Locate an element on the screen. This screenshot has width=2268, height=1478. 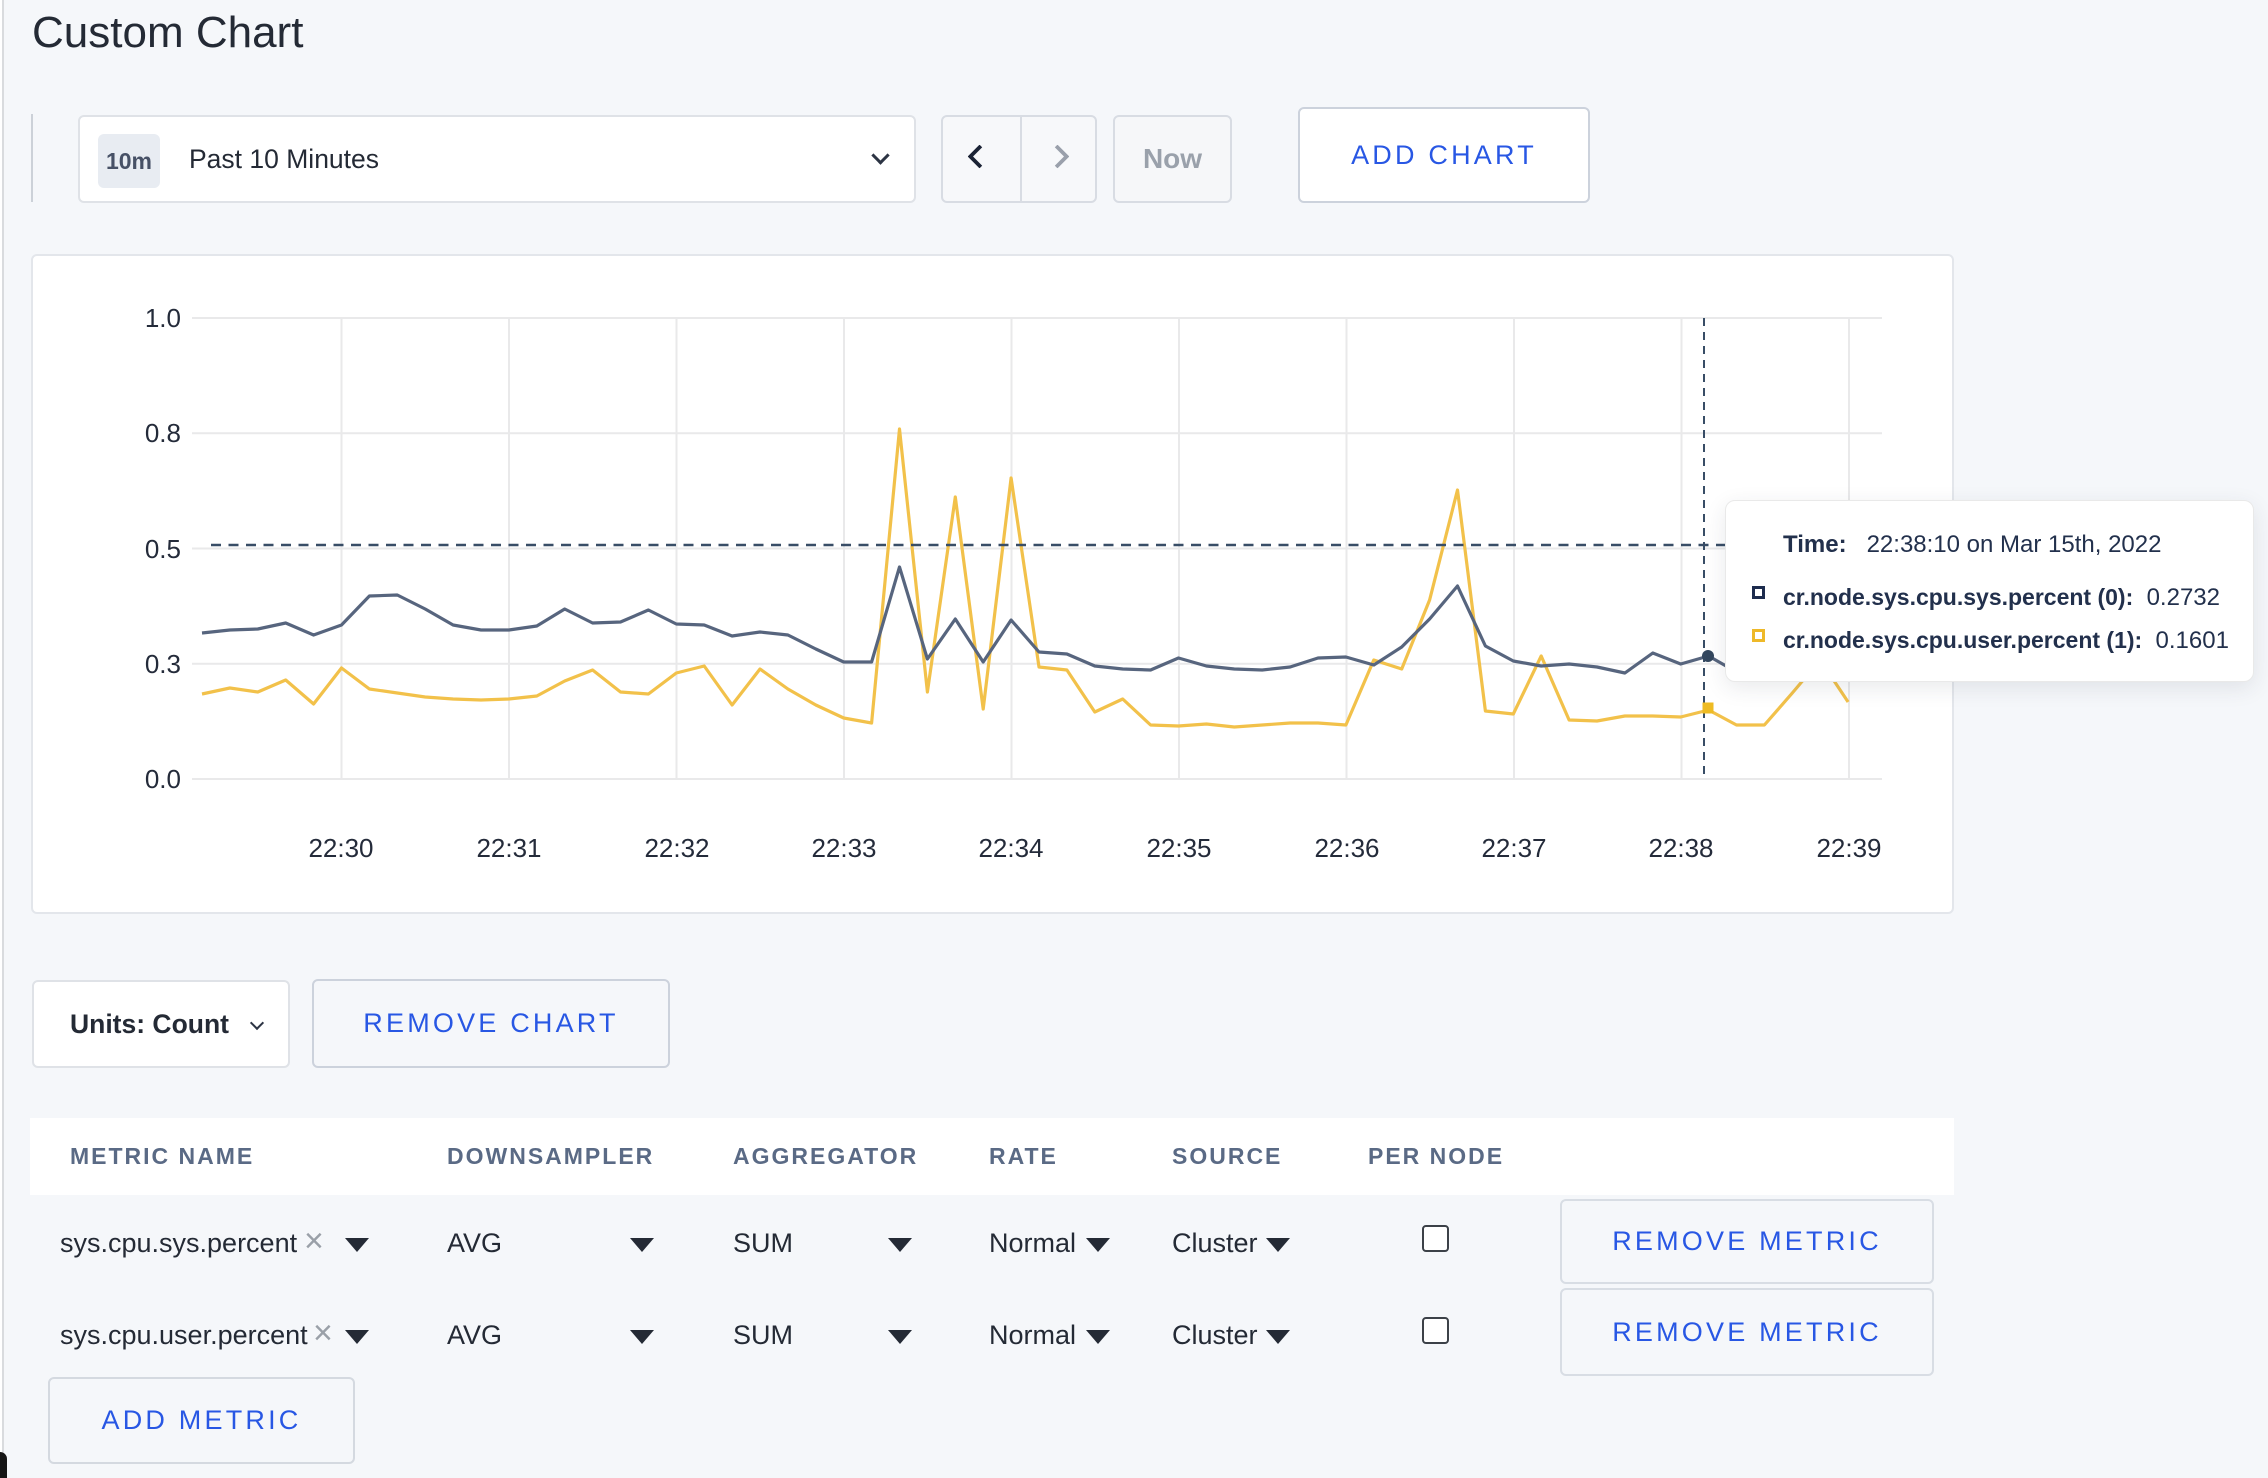
svg-text: 22:30 is located at coordinates (340, 848).